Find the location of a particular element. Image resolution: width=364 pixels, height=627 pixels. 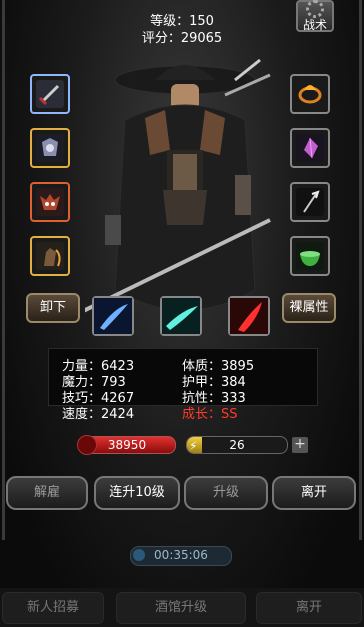

claw-glove-icon is located at coordinates (50, 256).